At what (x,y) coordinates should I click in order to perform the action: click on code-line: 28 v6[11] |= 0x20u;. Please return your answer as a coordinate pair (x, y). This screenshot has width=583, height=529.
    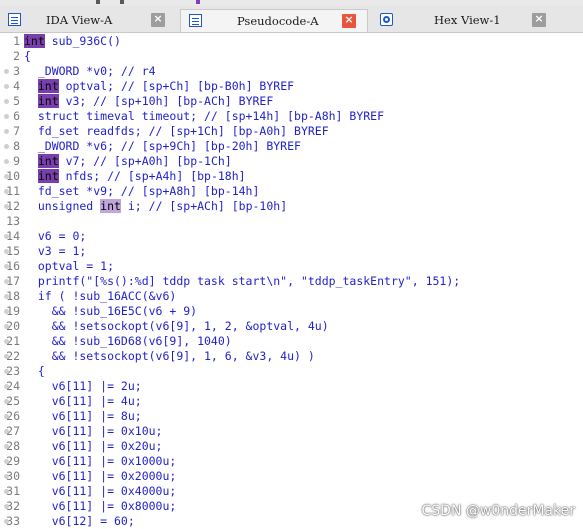
    Looking at the image, I should click on (291, 446).